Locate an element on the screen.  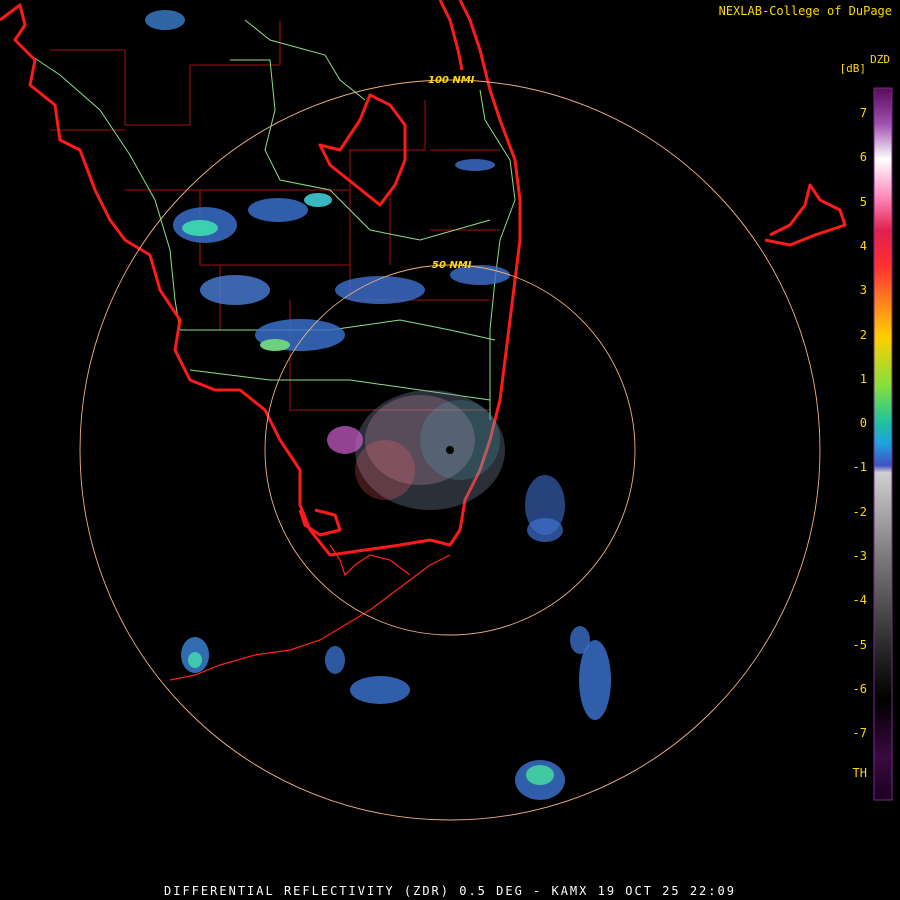
scale-label: 4 is located at coordinates (863, 245).